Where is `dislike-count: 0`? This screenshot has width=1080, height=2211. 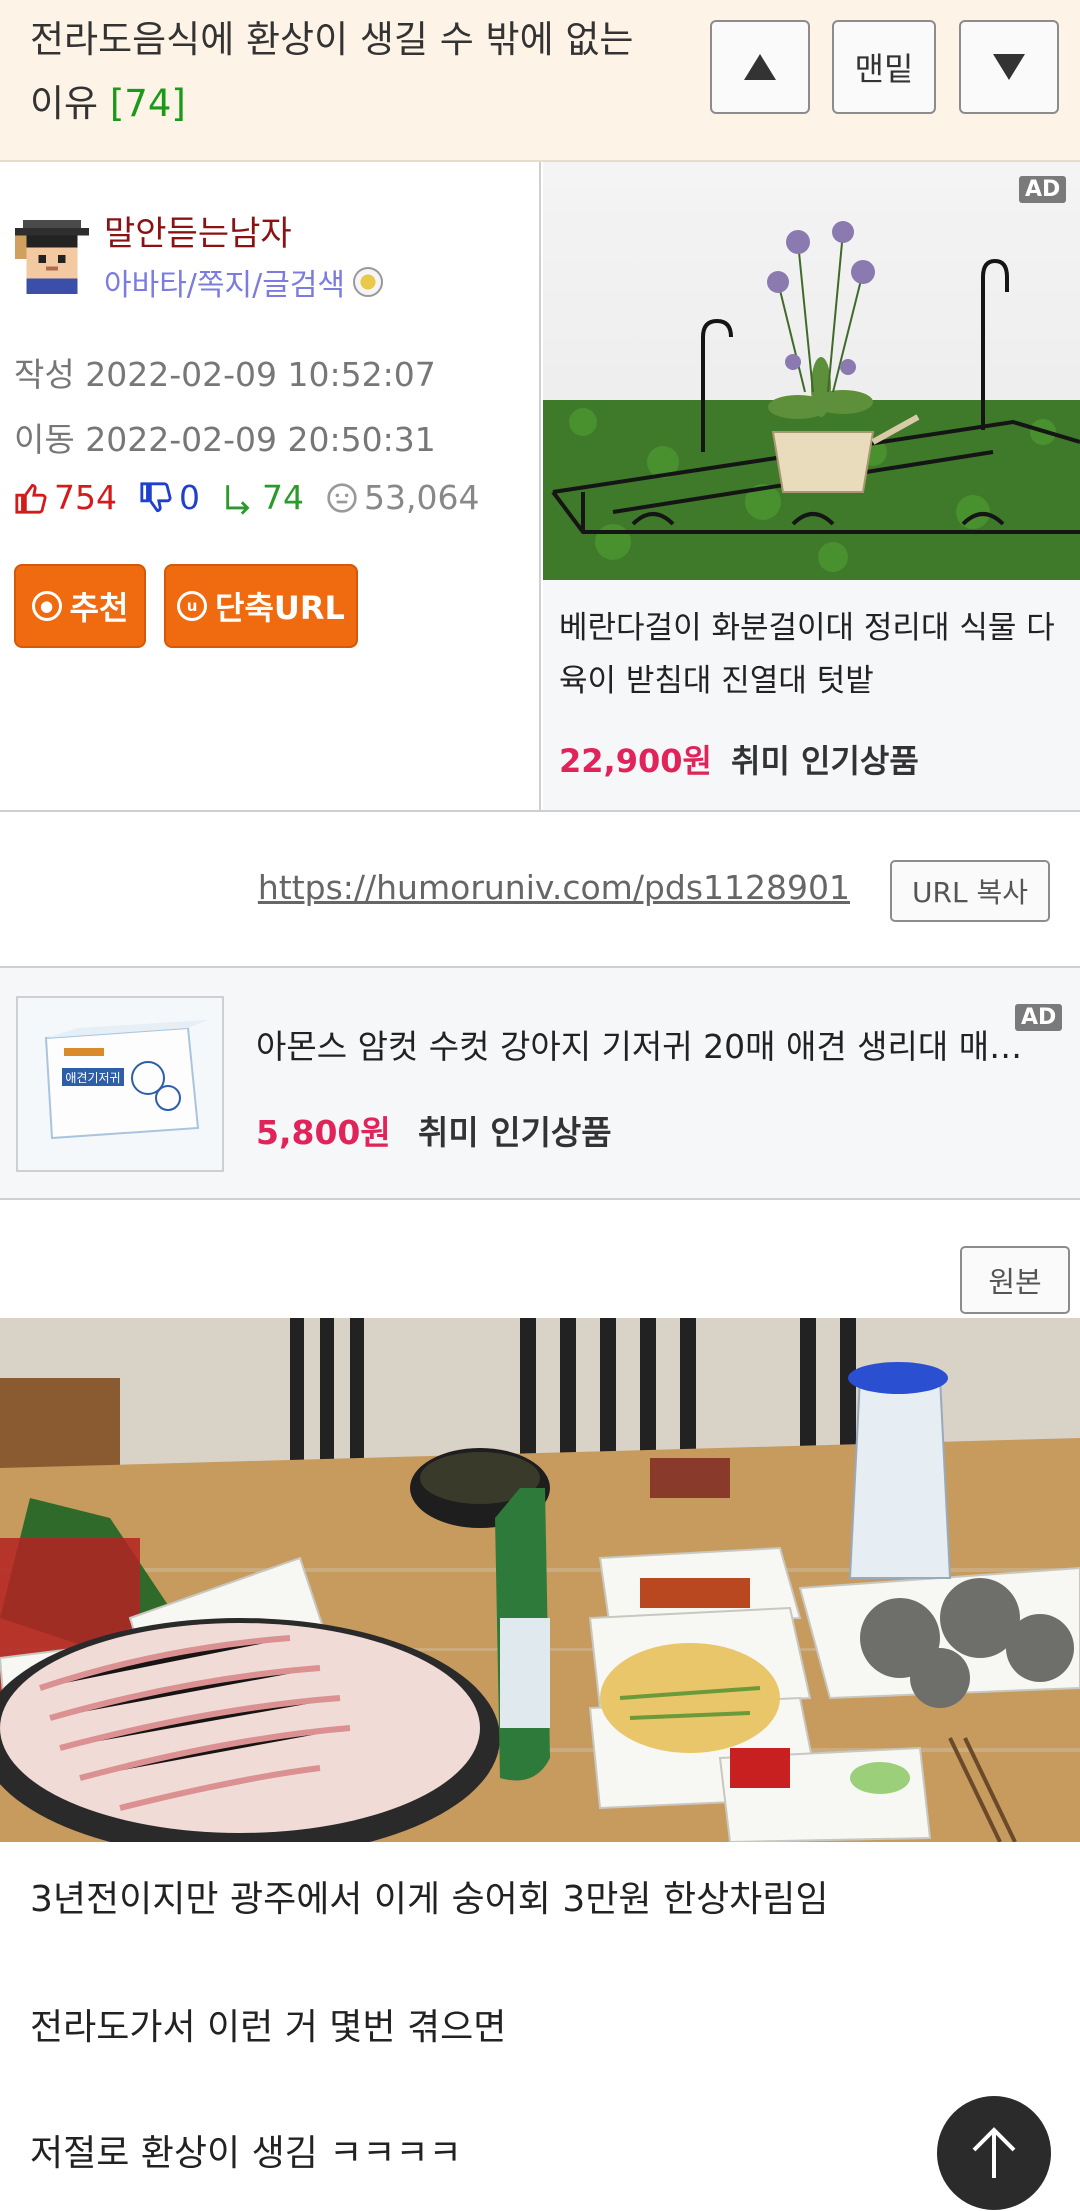
dislike-count: 0 is located at coordinates (189, 497).